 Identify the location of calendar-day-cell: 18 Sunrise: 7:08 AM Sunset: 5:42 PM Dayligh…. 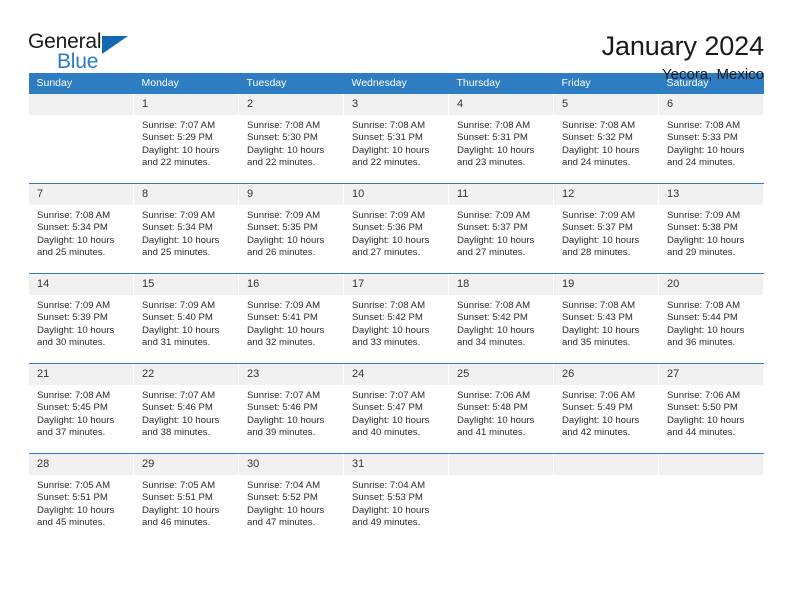
(501, 318).